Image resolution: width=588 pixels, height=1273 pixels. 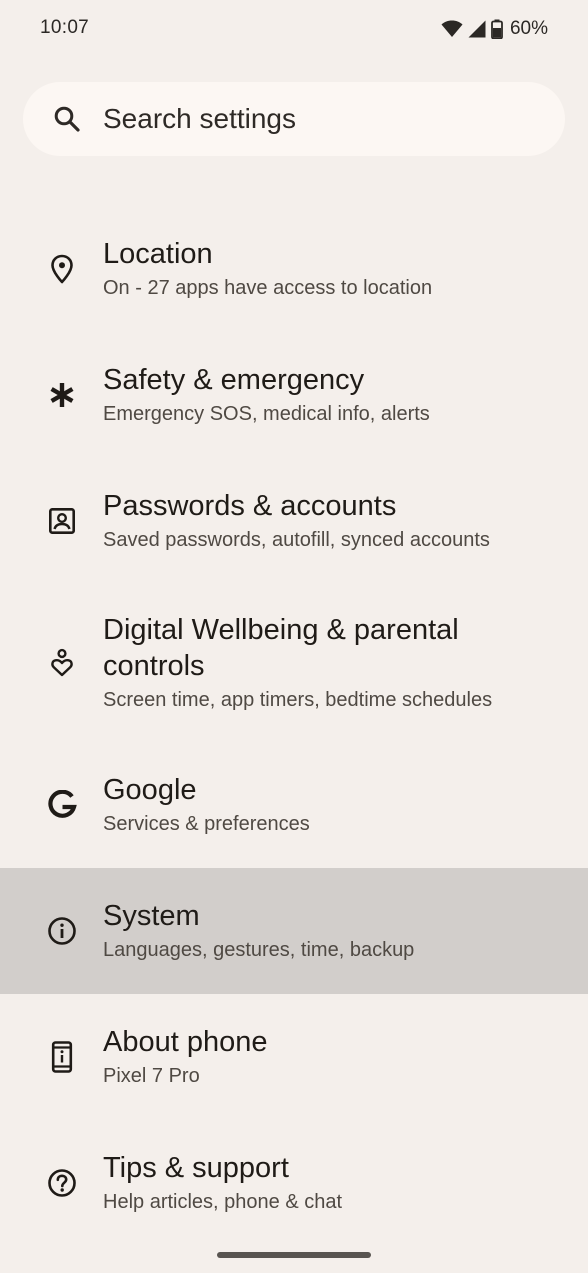 I want to click on setting-item-system: System Languages, gestures, time, backup, so click(x=294, y=931).